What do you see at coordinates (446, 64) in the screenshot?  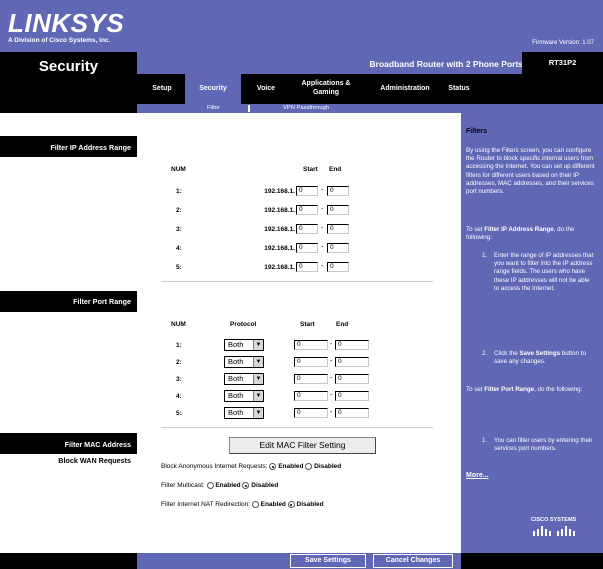 I see `product-name: Broadband Router with 2 Phone Ports` at bounding box center [446, 64].